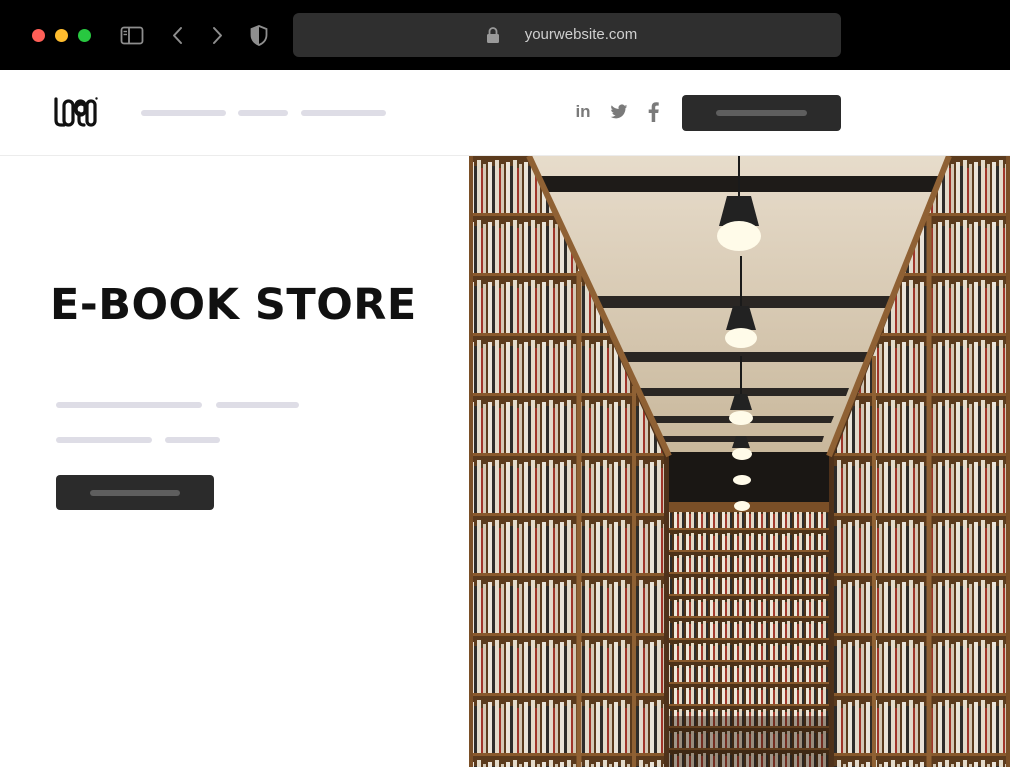 The width and height of the screenshot is (1010, 772). What do you see at coordinates (653, 112) in the screenshot?
I see `facebook-icon` at bounding box center [653, 112].